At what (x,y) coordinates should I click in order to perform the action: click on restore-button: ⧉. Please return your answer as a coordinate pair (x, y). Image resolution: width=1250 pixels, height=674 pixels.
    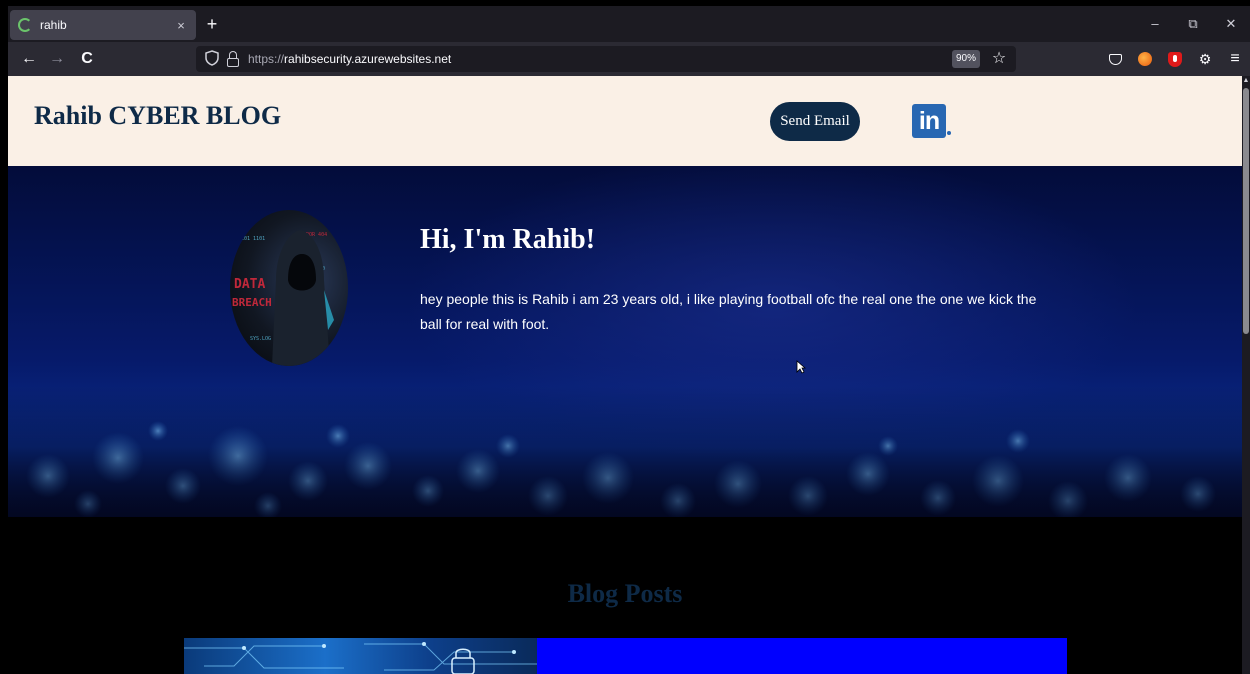
    Looking at the image, I should click on (1193, 24).